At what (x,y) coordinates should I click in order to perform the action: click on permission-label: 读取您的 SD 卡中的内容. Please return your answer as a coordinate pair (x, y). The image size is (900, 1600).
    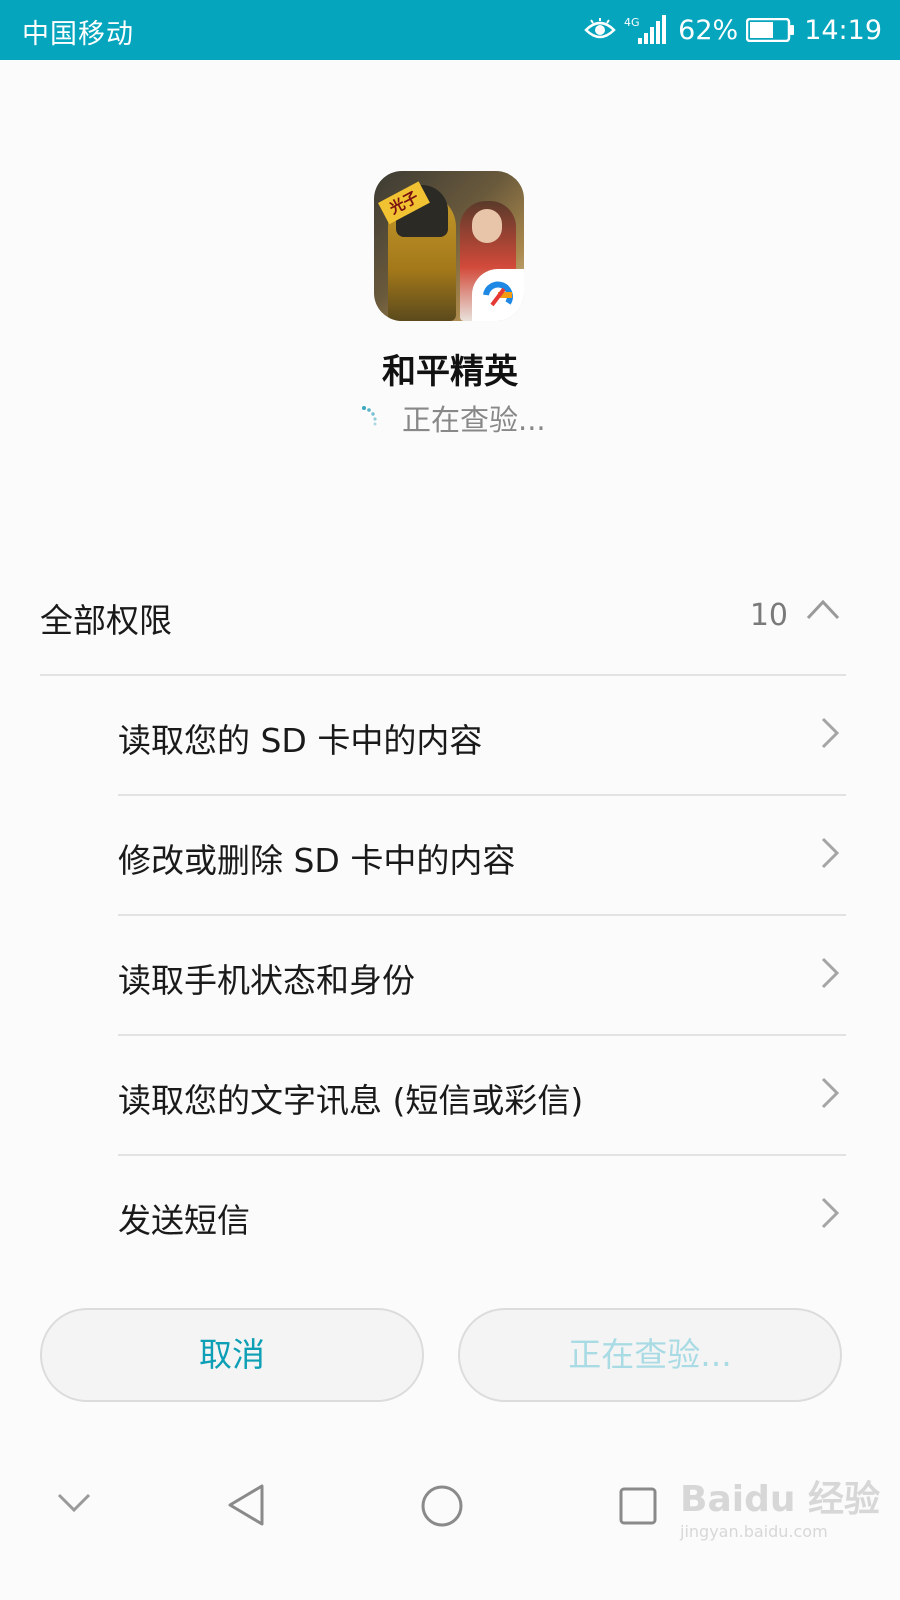
    Looking at the image, I should click on (300, 740).